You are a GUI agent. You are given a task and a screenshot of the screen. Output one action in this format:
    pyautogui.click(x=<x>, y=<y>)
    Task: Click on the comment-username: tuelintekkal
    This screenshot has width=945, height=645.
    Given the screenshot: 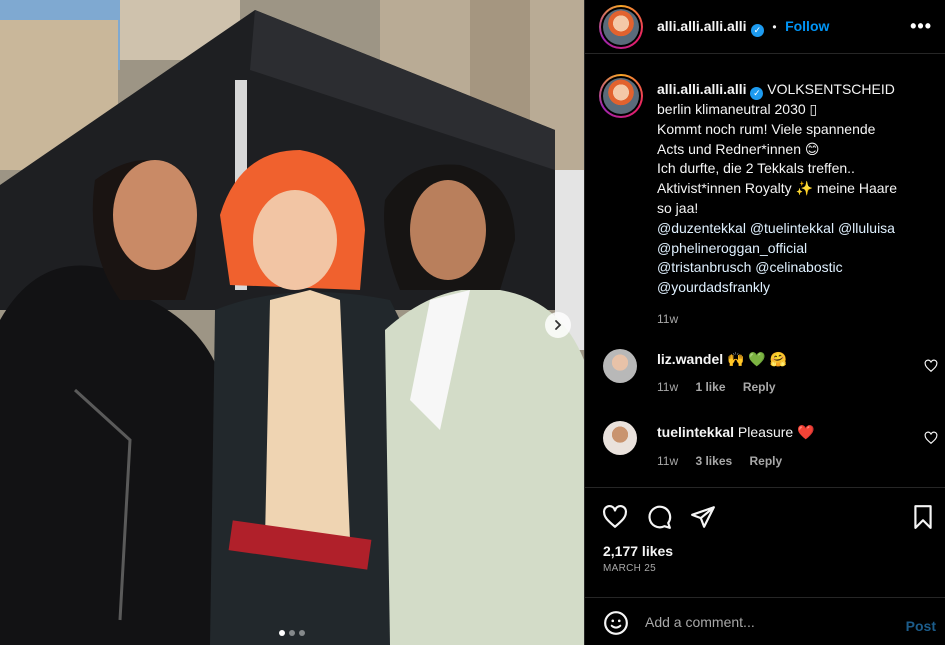 What is the action you would take?
    pyautogui.click(x=695, y=432)
    